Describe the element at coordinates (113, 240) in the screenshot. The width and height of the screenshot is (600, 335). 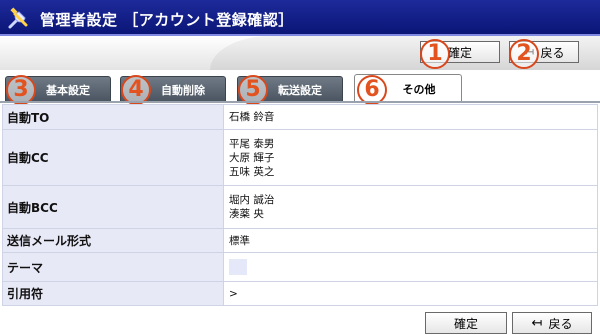
I see `label-mail-format: 送信メール形式` at that location.